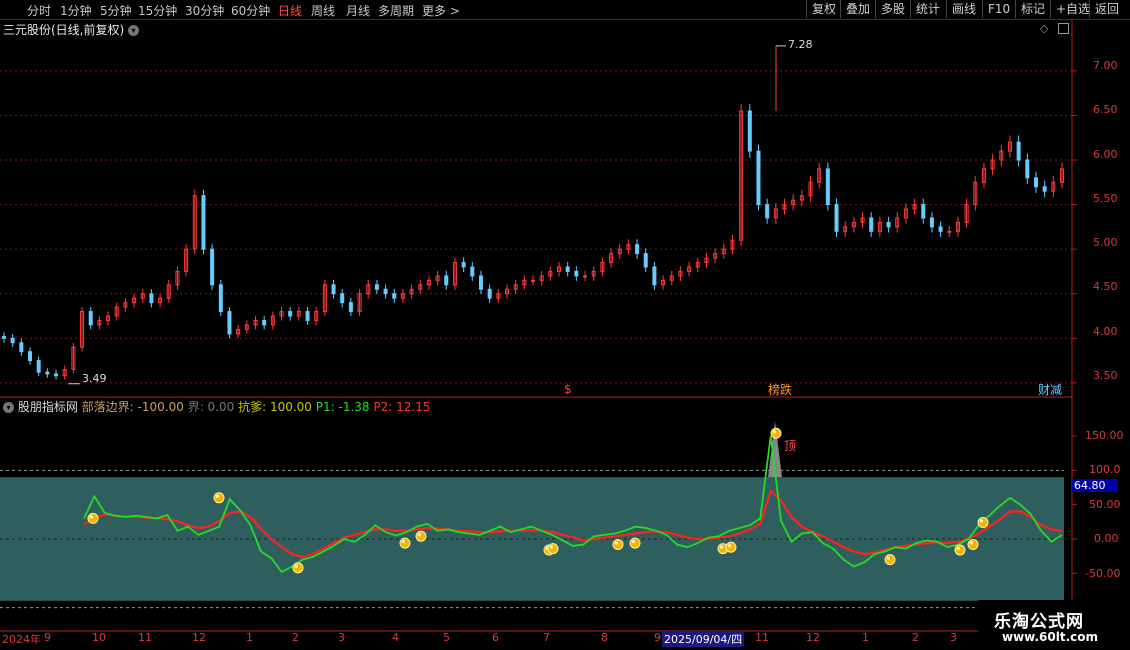 This screenshot has height=650, width=1130. I want to click on period-tab: 更多 >, so click(441, 10).